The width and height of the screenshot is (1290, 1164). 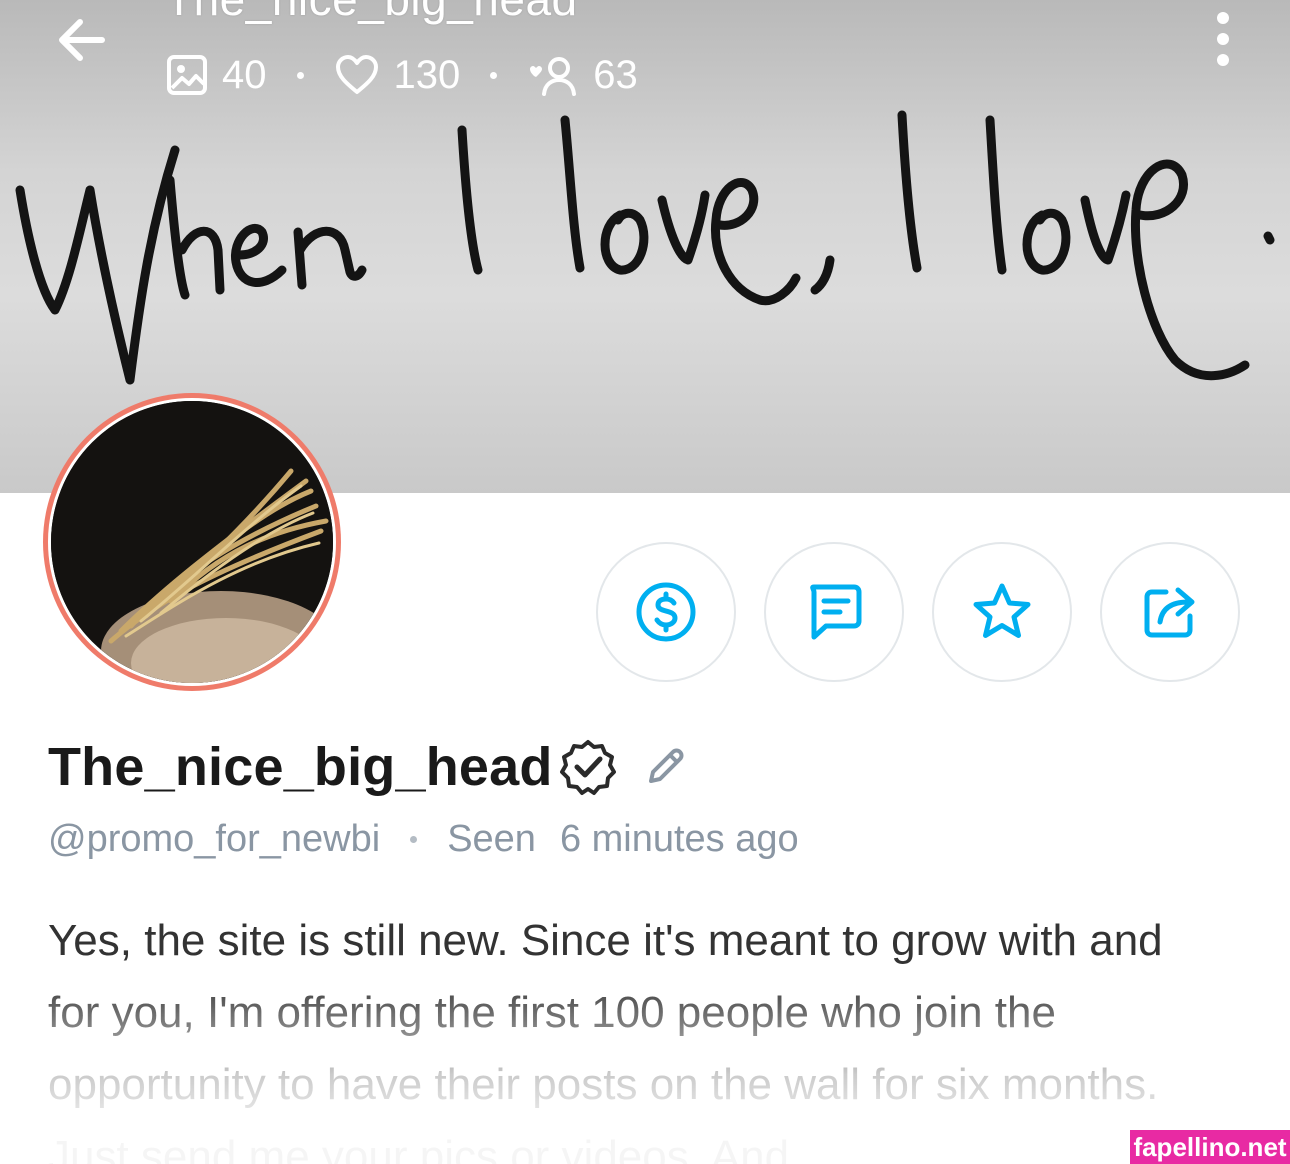 I want to click on back-button, so click(x=82, y=40).